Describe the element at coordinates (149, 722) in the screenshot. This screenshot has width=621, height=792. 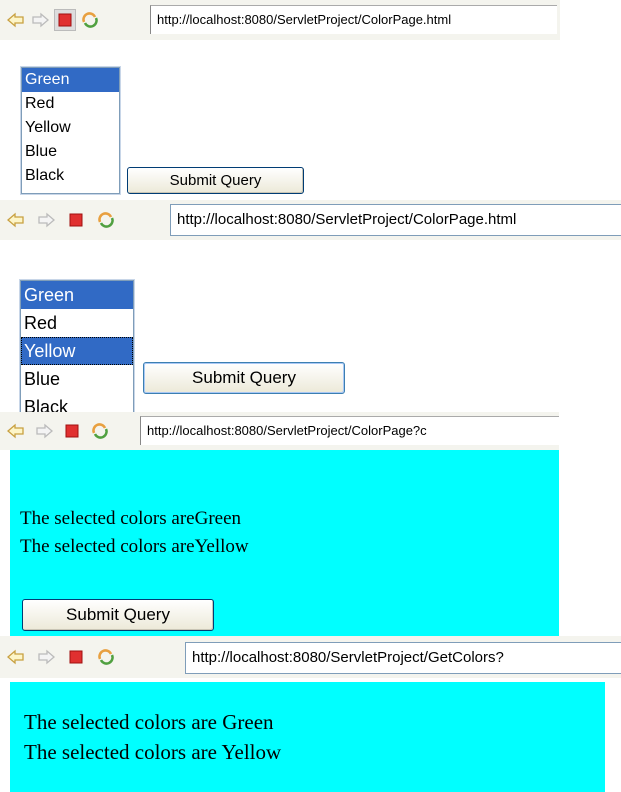
I see `result-line-green: The selected colors are Green` at that location.